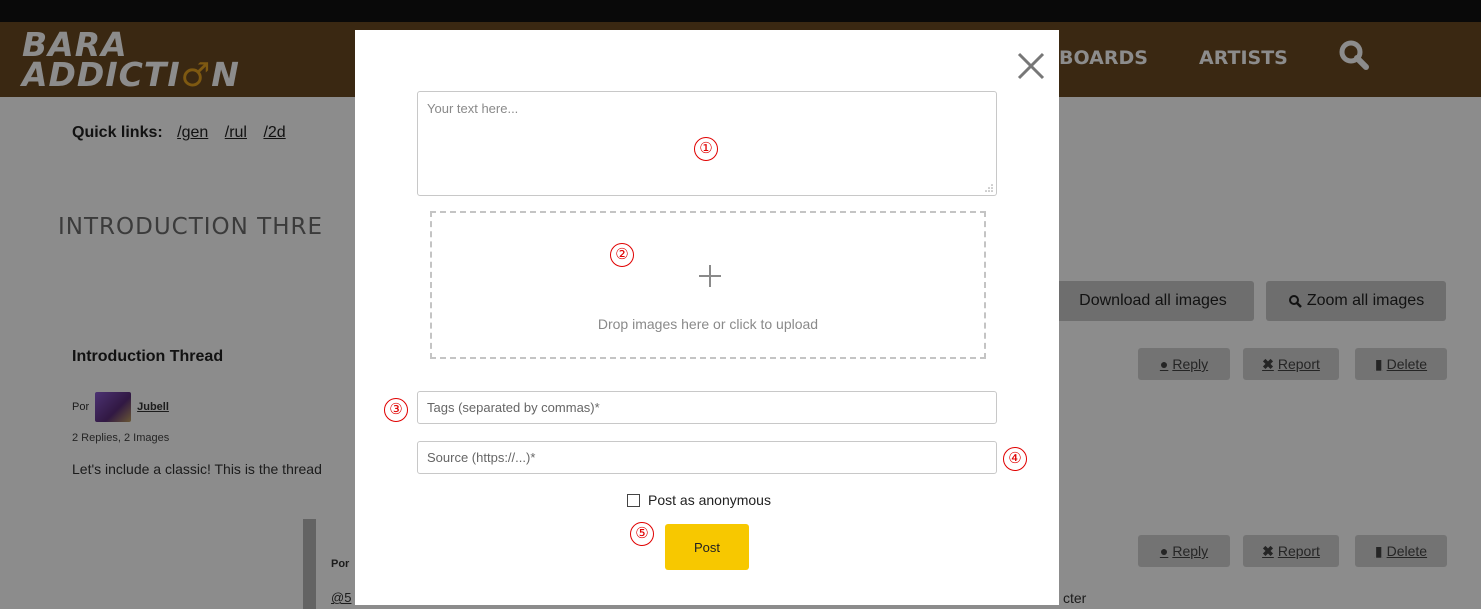 The width and height of the screenshot is (1481, 609). I want to click on plus-icon, so click(710, 276).